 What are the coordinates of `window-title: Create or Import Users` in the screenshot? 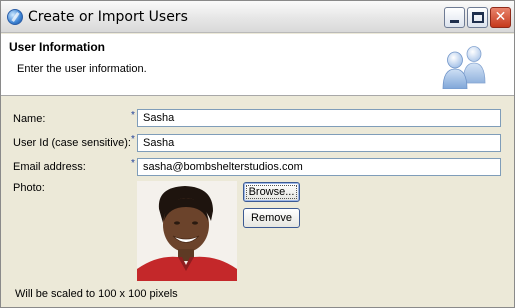 It's located at (108, 17).